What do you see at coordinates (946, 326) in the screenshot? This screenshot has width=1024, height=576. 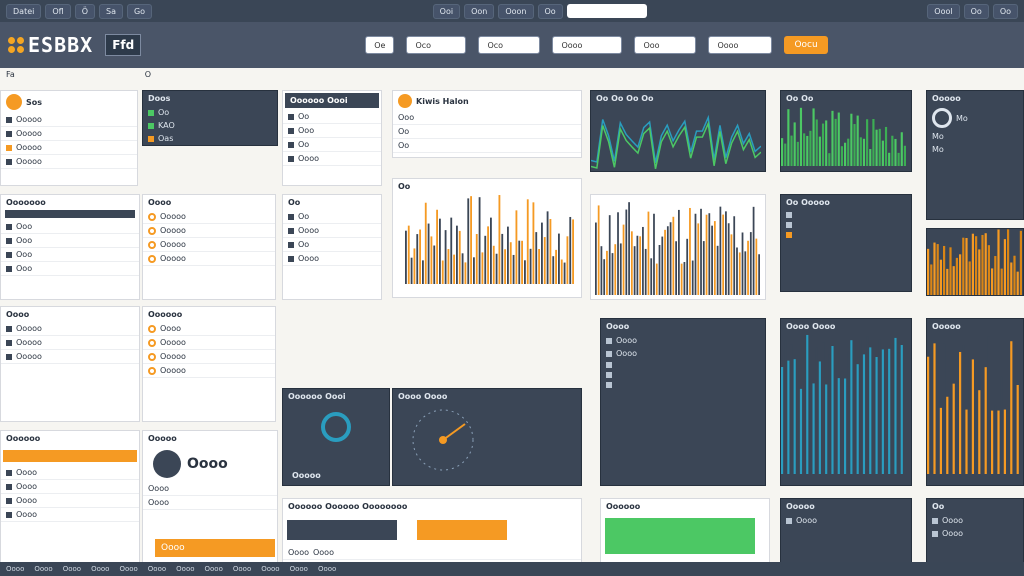 I see `panel-title: Ooooo` at bounding box center [946, 326].